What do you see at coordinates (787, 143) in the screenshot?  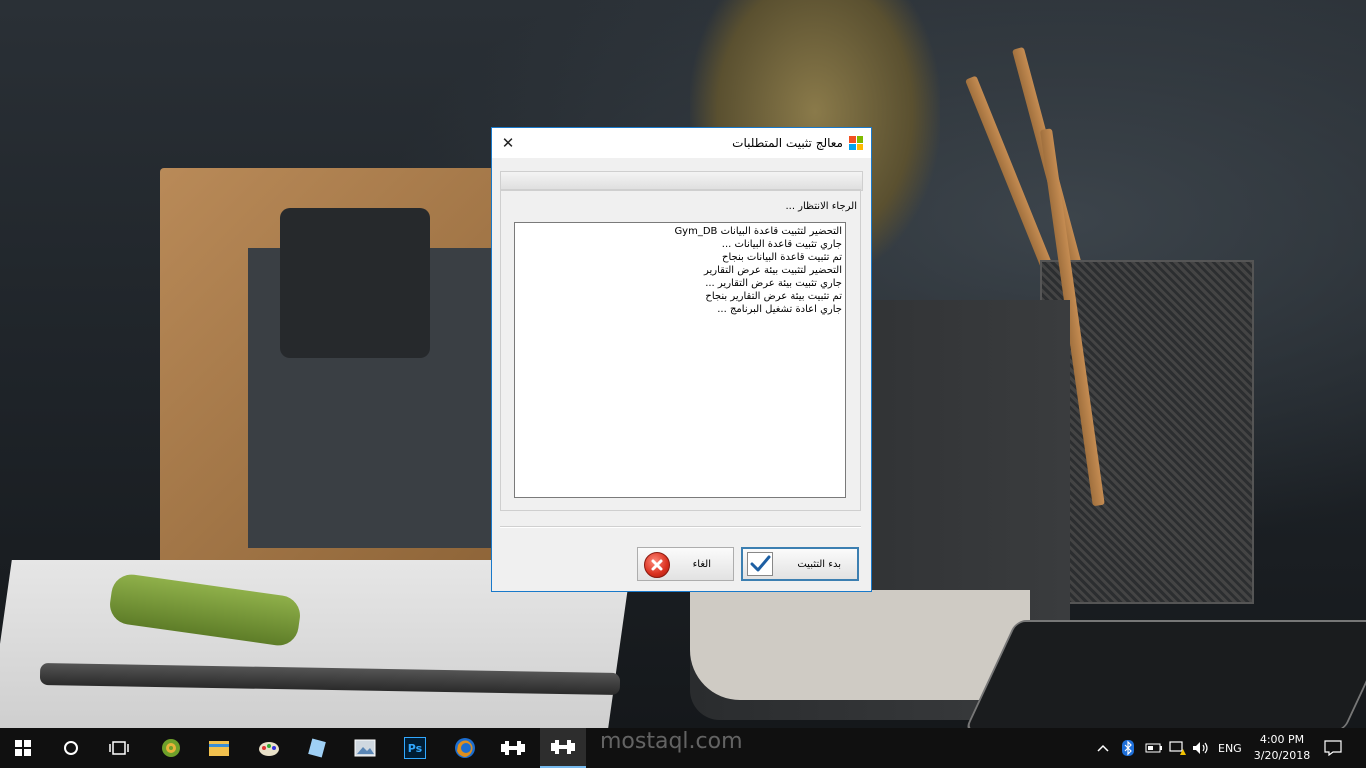 I see `dialog-title: معالج تثبيت المتطلبات` at bounding box center [787, 143].